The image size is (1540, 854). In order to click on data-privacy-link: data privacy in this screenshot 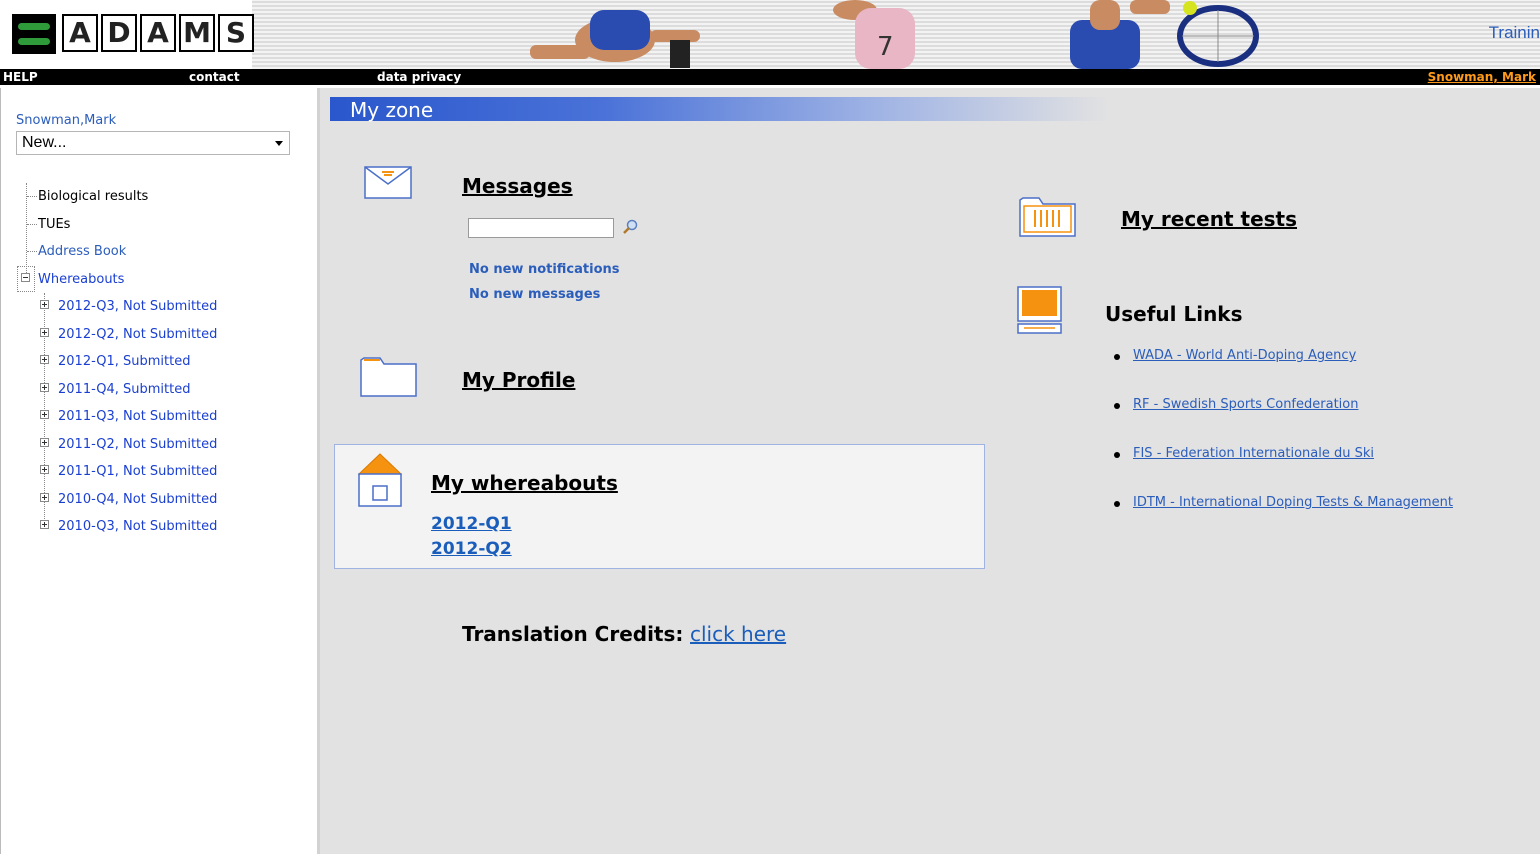, I will do `click(419, 77)`.